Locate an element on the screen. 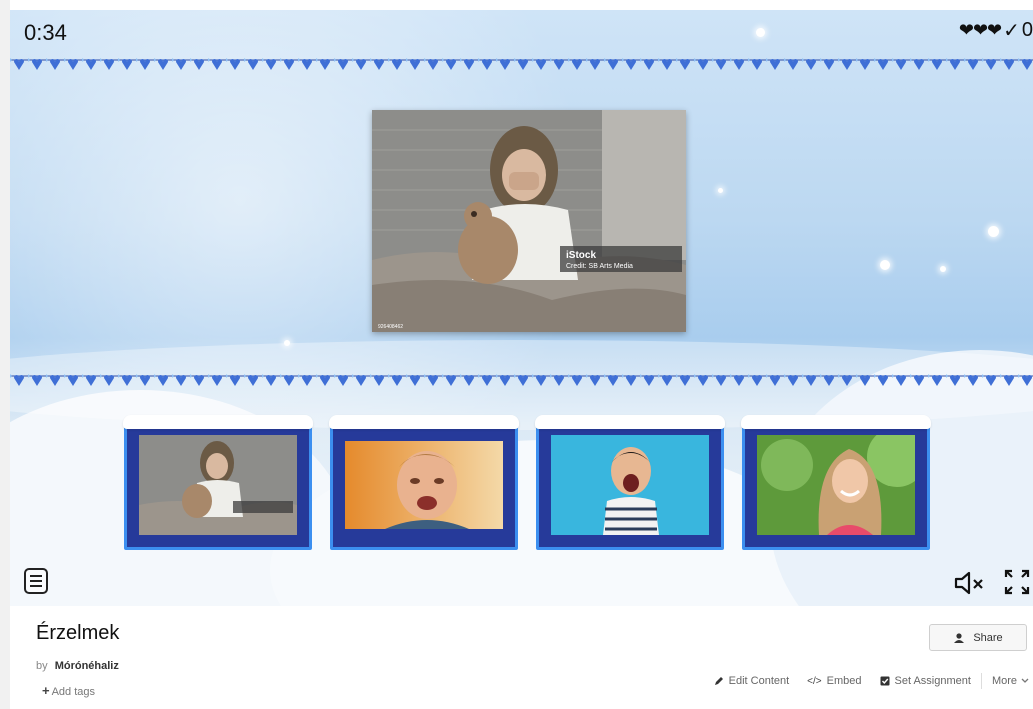  menu-button is located at coordinates (36, 581).